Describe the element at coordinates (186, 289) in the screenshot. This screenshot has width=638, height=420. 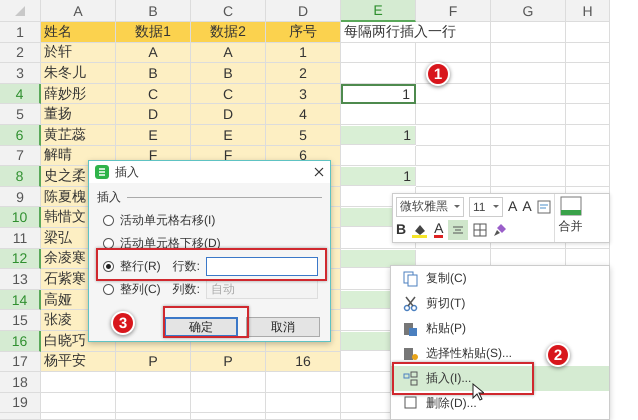
I see `field-label: 列数:` at that location.